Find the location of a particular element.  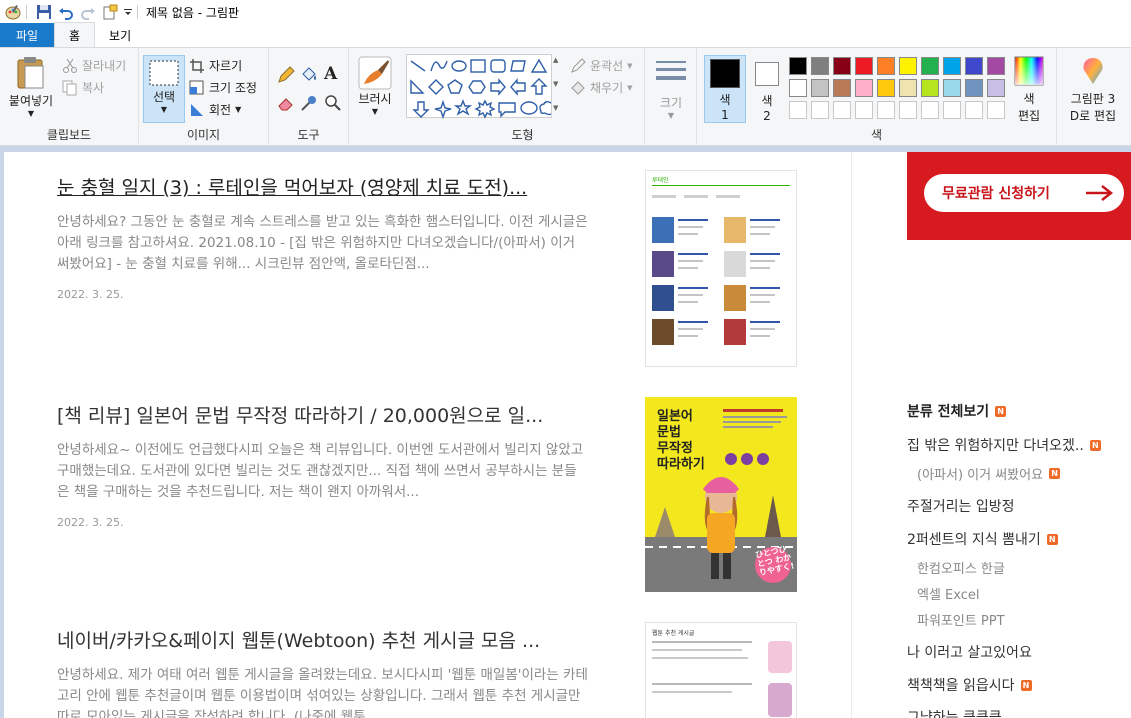

rotate-button: 회전 ▼ is located at coordinates (215, 109).